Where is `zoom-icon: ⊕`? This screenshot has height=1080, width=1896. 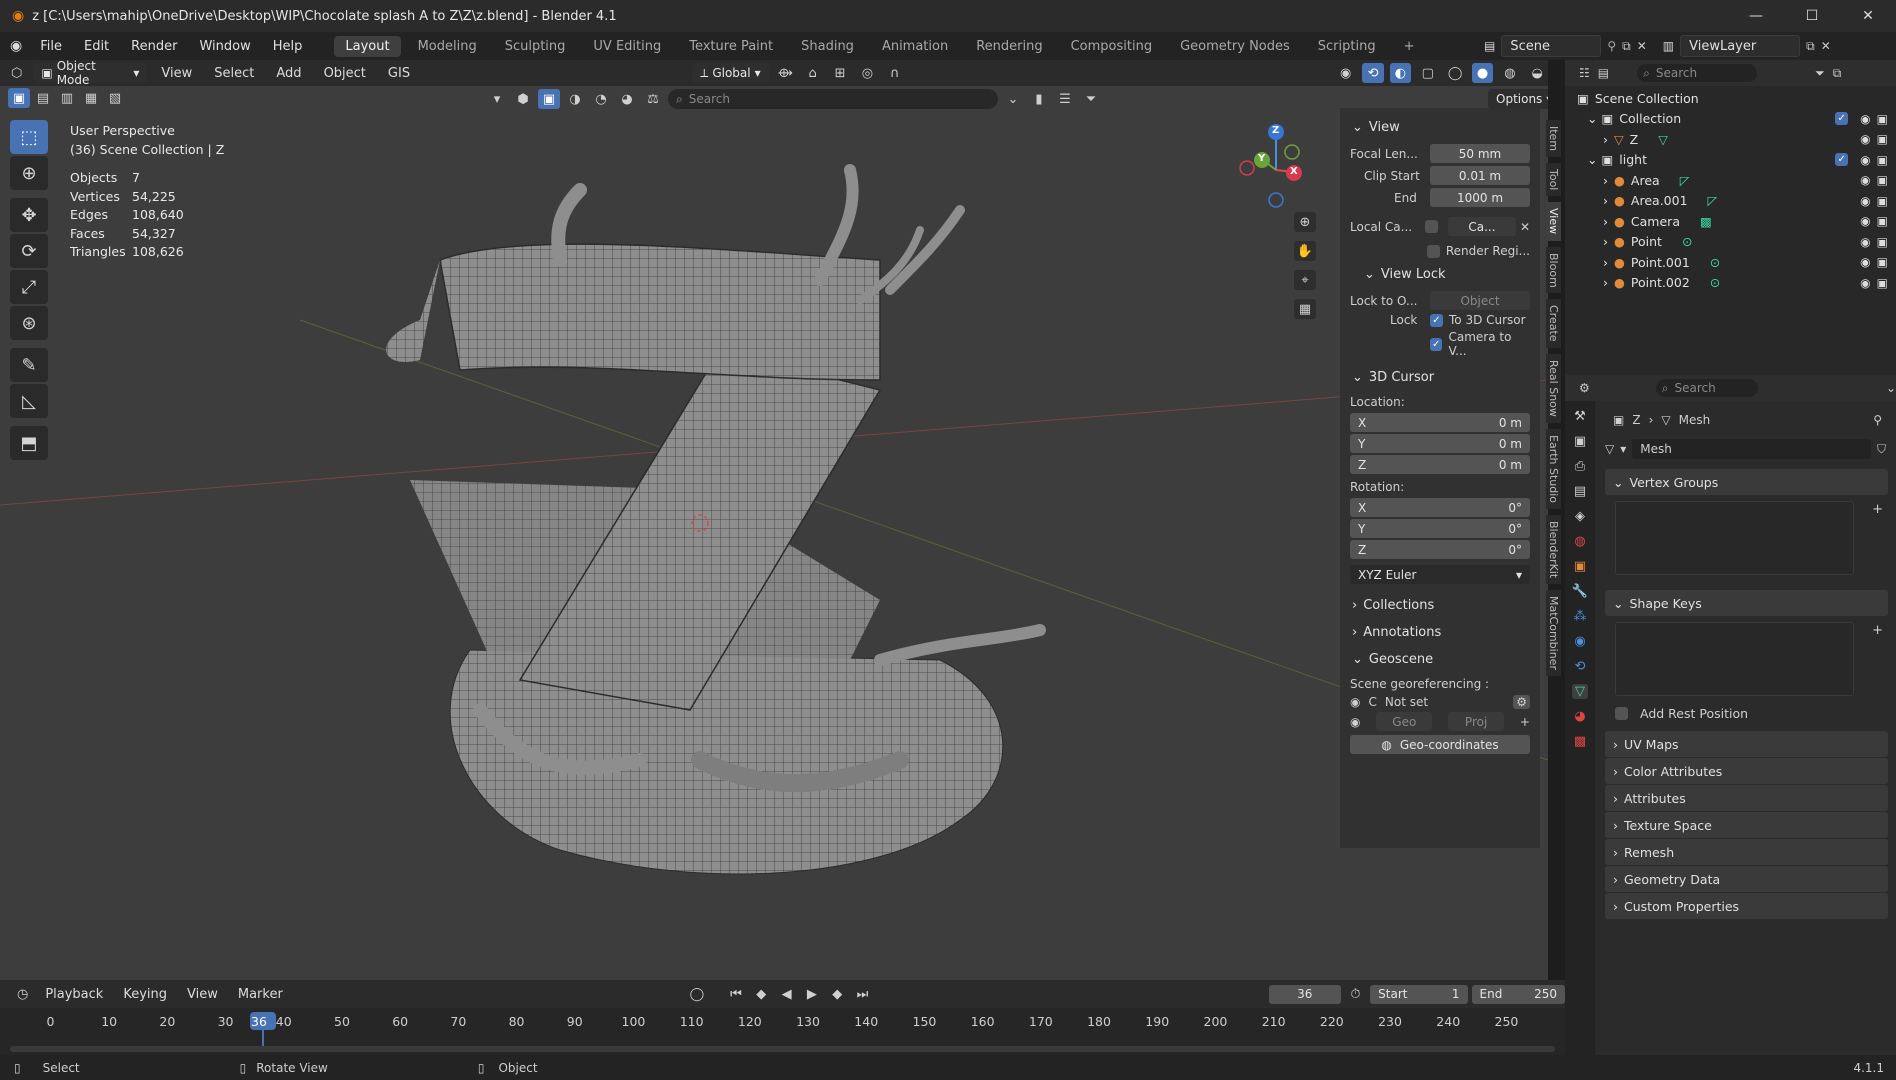
zoom-icon: ⊕ is located at coordinates (1305, 222).